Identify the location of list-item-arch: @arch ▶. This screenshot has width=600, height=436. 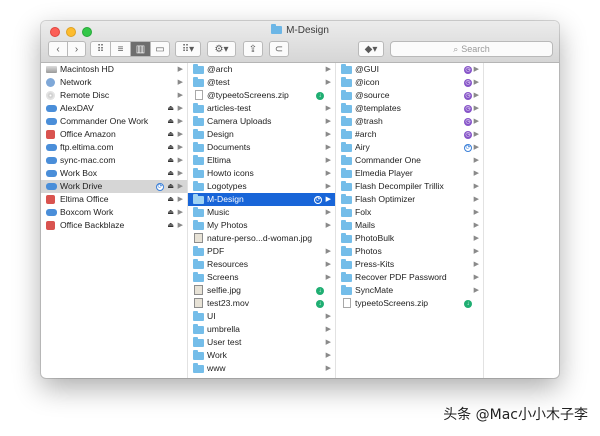
(261, 69).